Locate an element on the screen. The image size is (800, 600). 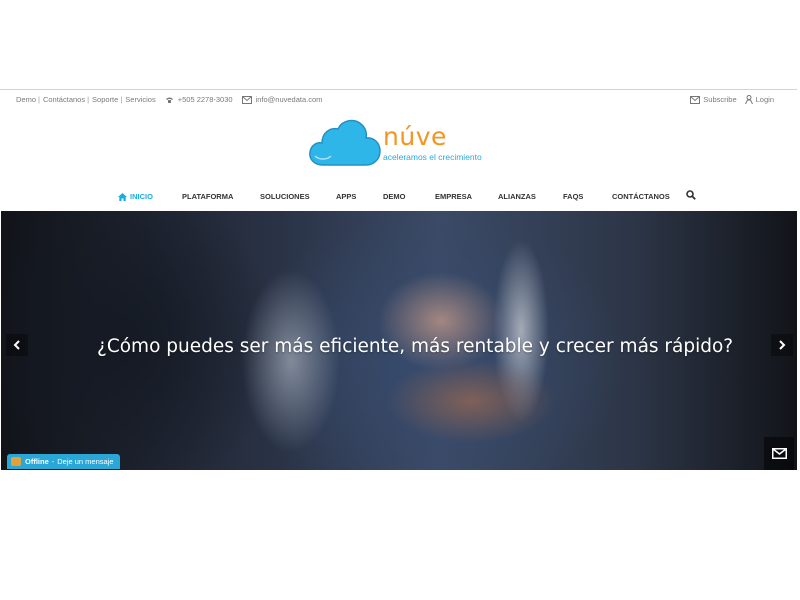
search-button is located at coordinates (691, 196).